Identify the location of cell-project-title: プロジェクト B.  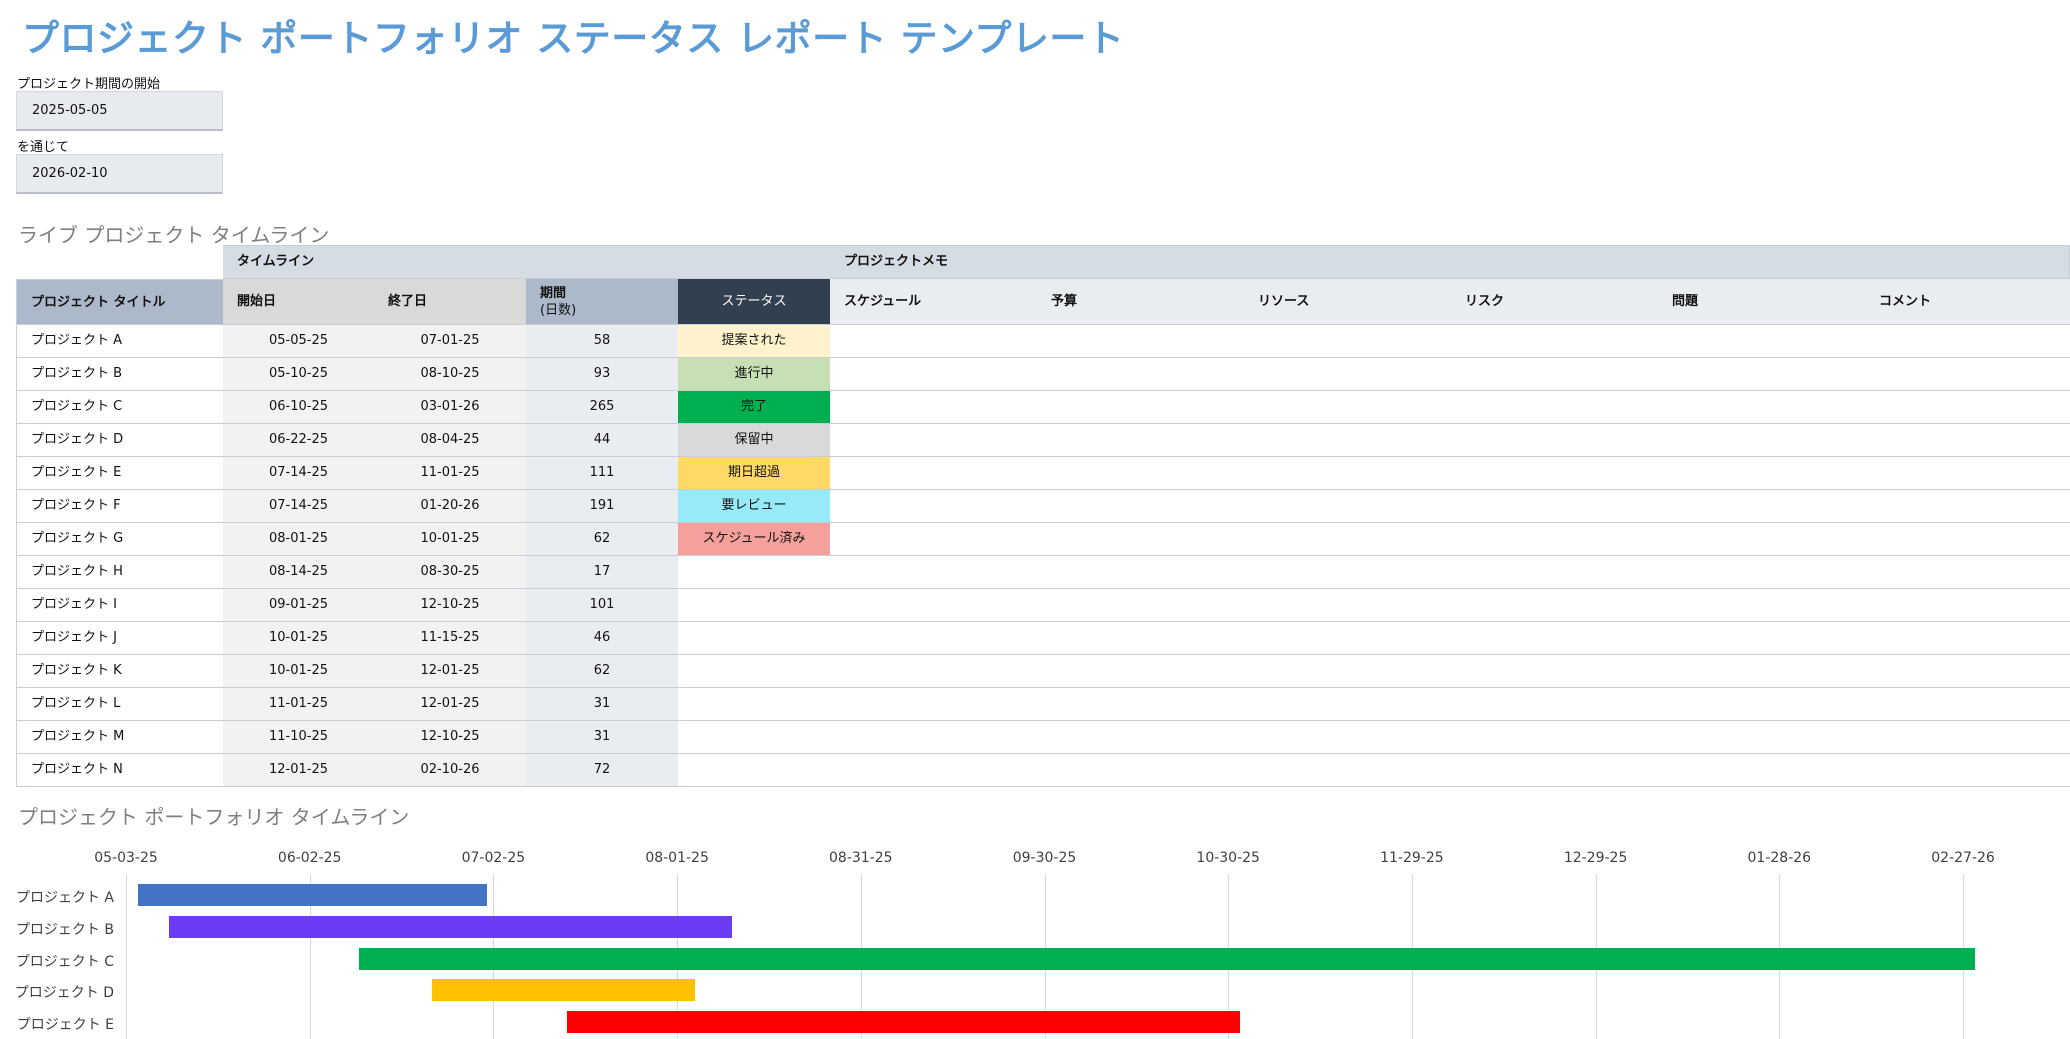
(120, 374).